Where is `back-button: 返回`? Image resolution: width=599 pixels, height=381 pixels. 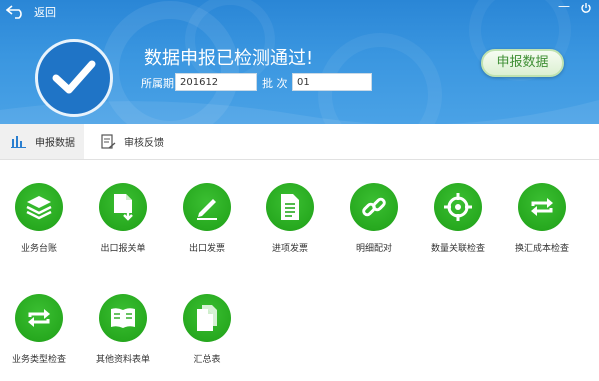 back-button: 返回 is located at coordinates (36, 12).